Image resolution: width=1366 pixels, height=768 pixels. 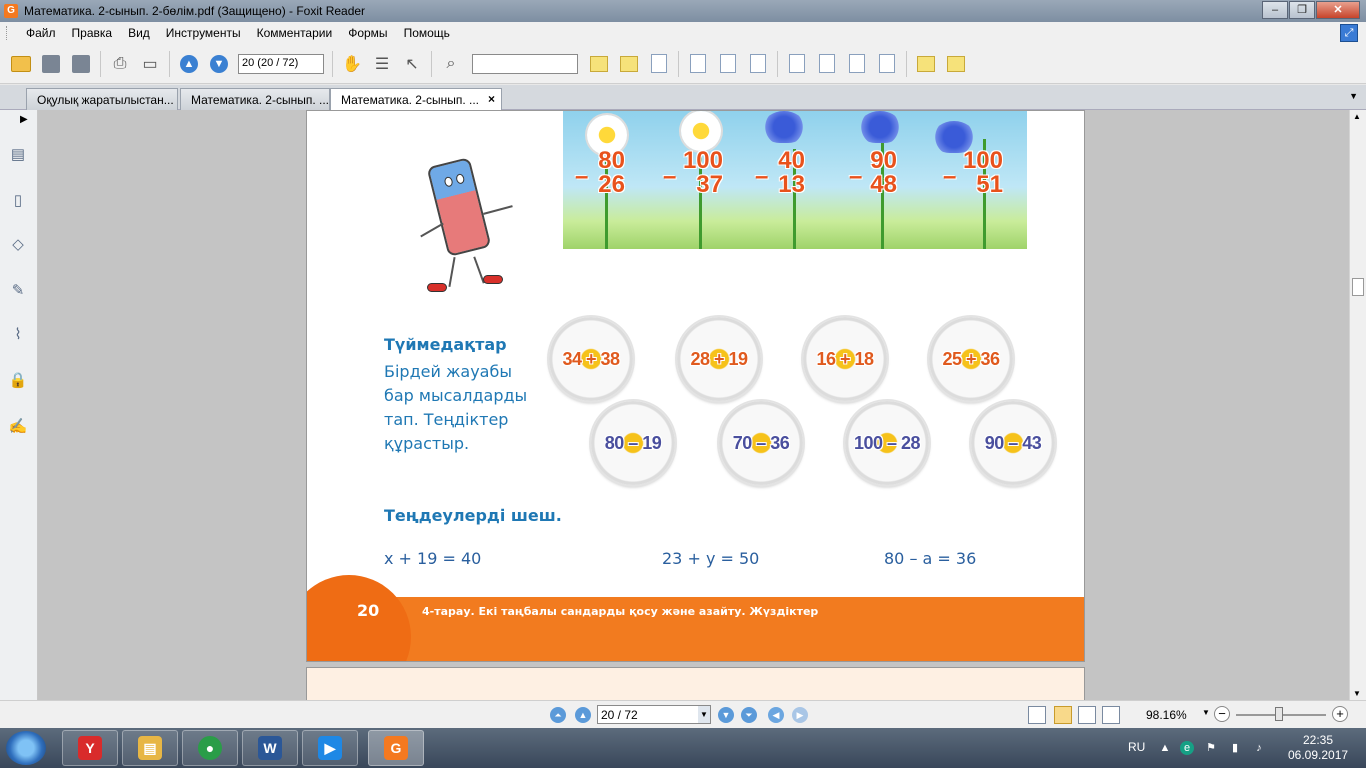 What do you see at coordinates (412, 64) in the screenshot?
I see `select-tool-button: ↖` at bounding box center [412, 64].